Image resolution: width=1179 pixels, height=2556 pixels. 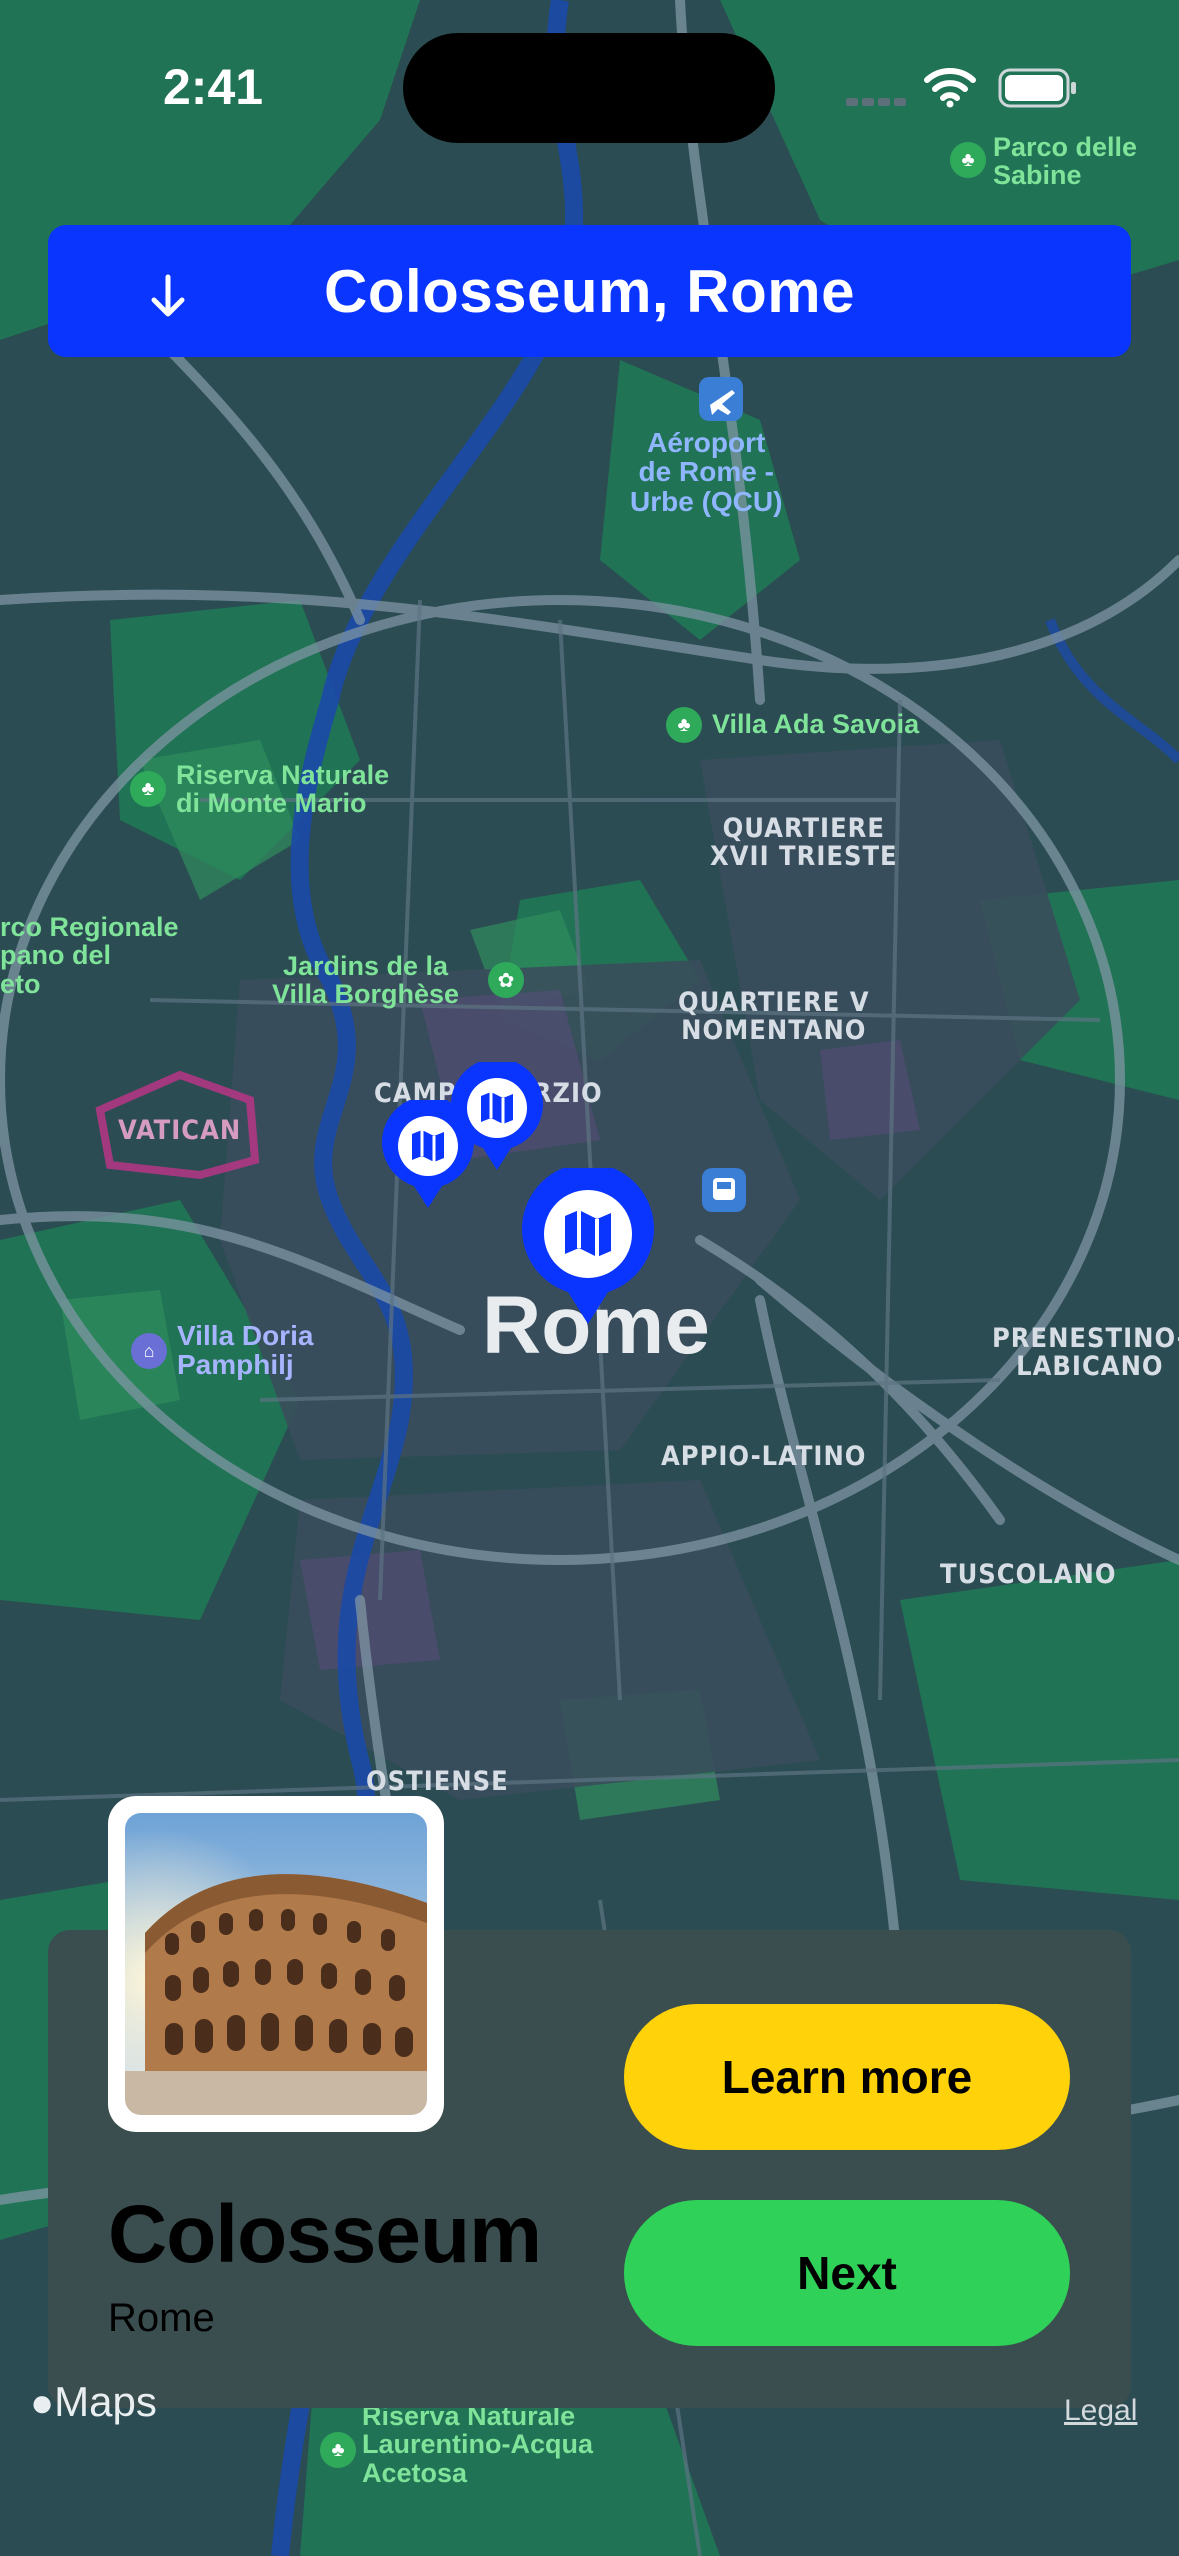 What do you see at coordinates (816, 724) in the screenshot?
I see `map-label-villa-ada: Villa Ada Savoia` at bounding box center [816, 724].